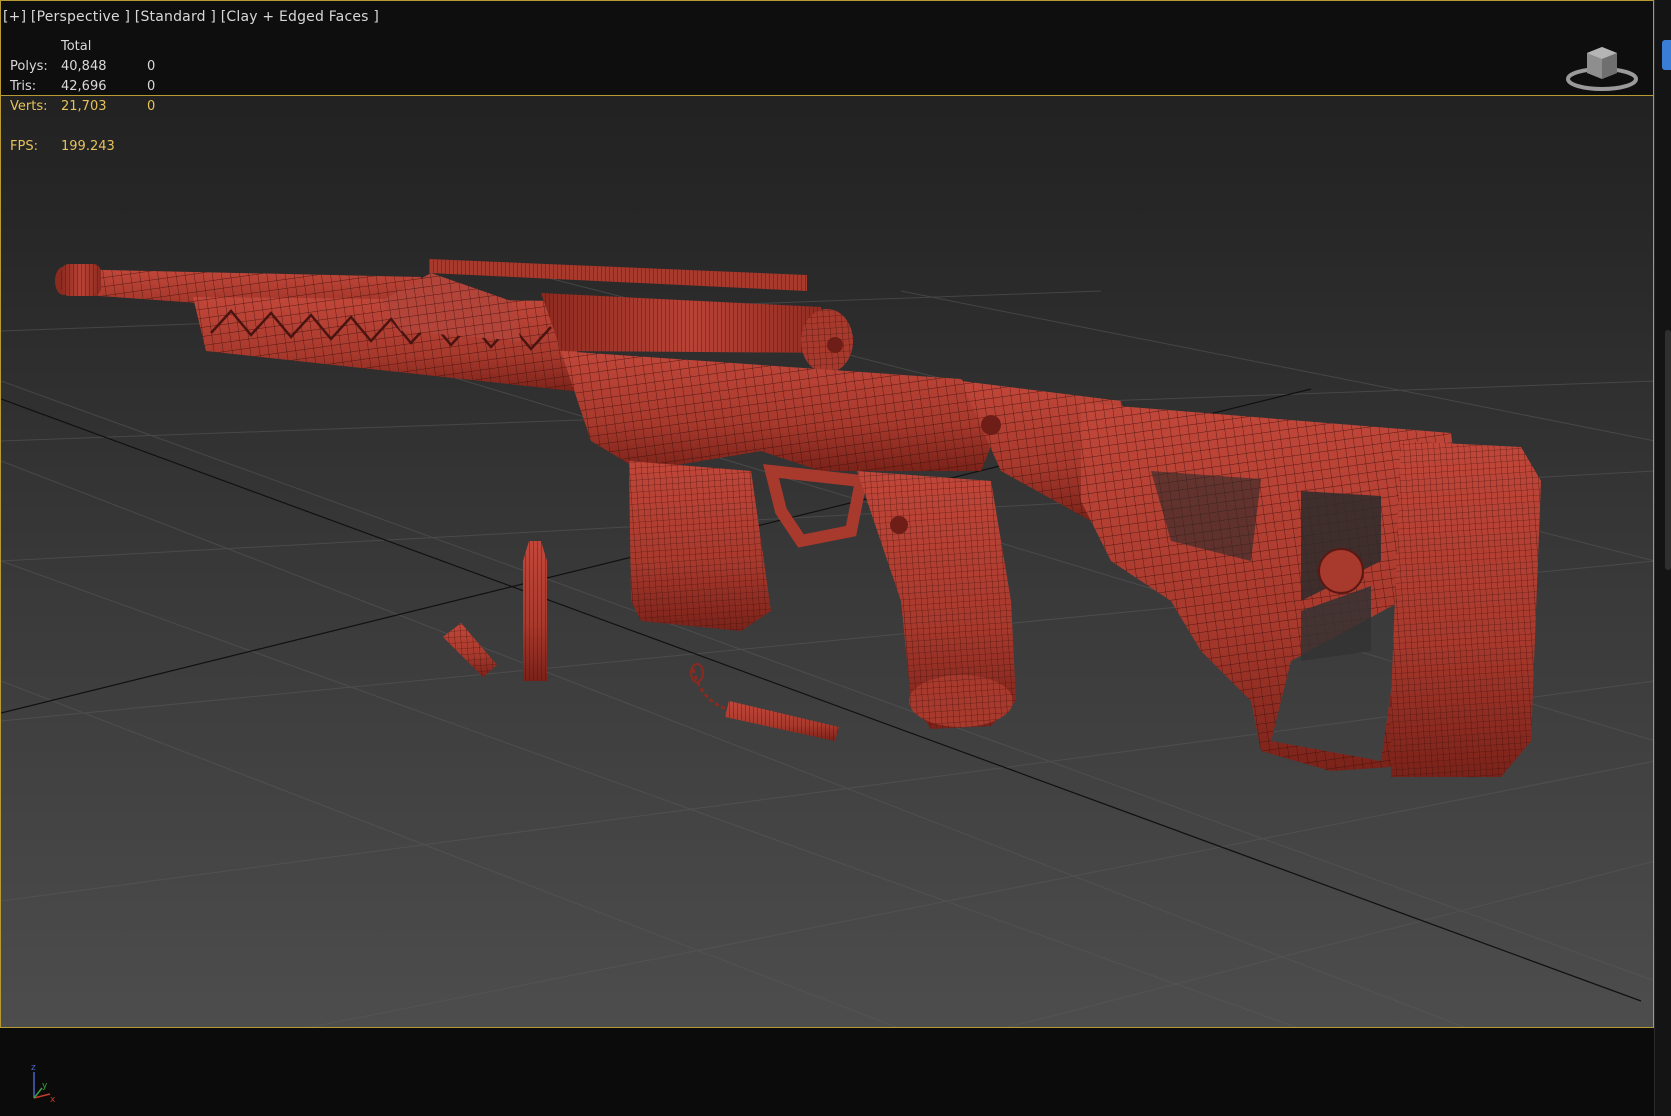 The width and height of the screenshot is (1671, 1116). Describe the element at coordinates (1668, 450) in the screenshot. I see `panel-scrollbar` at that location.